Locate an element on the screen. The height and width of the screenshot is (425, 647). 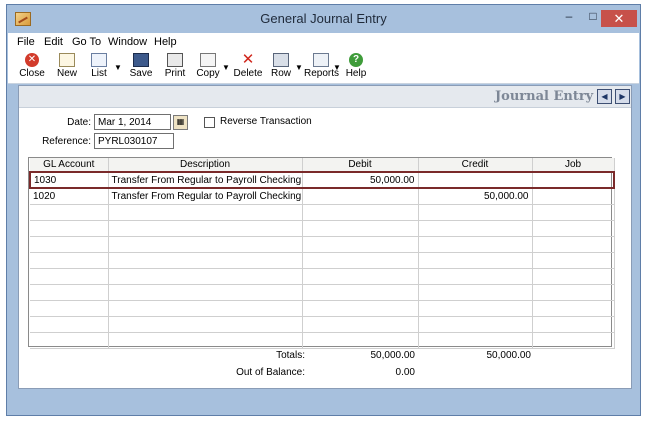
row-button: Row is located at coordinates (281, 68).